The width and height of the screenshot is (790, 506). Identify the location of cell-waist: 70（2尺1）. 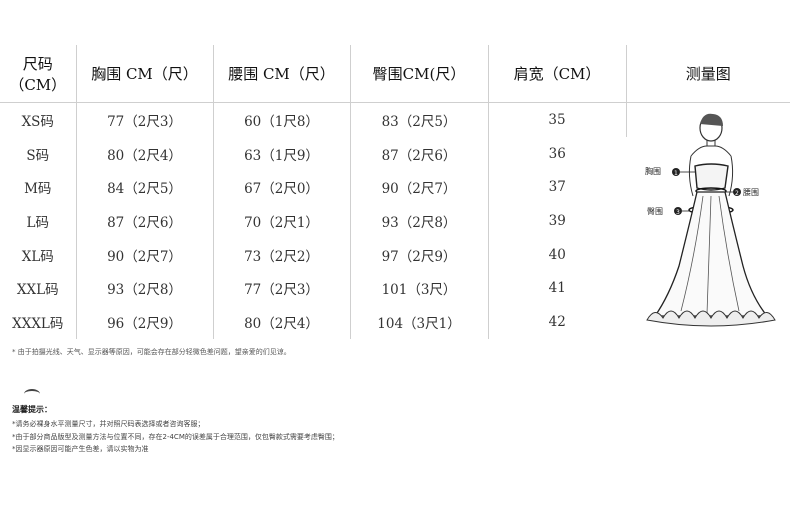
(282, 221).